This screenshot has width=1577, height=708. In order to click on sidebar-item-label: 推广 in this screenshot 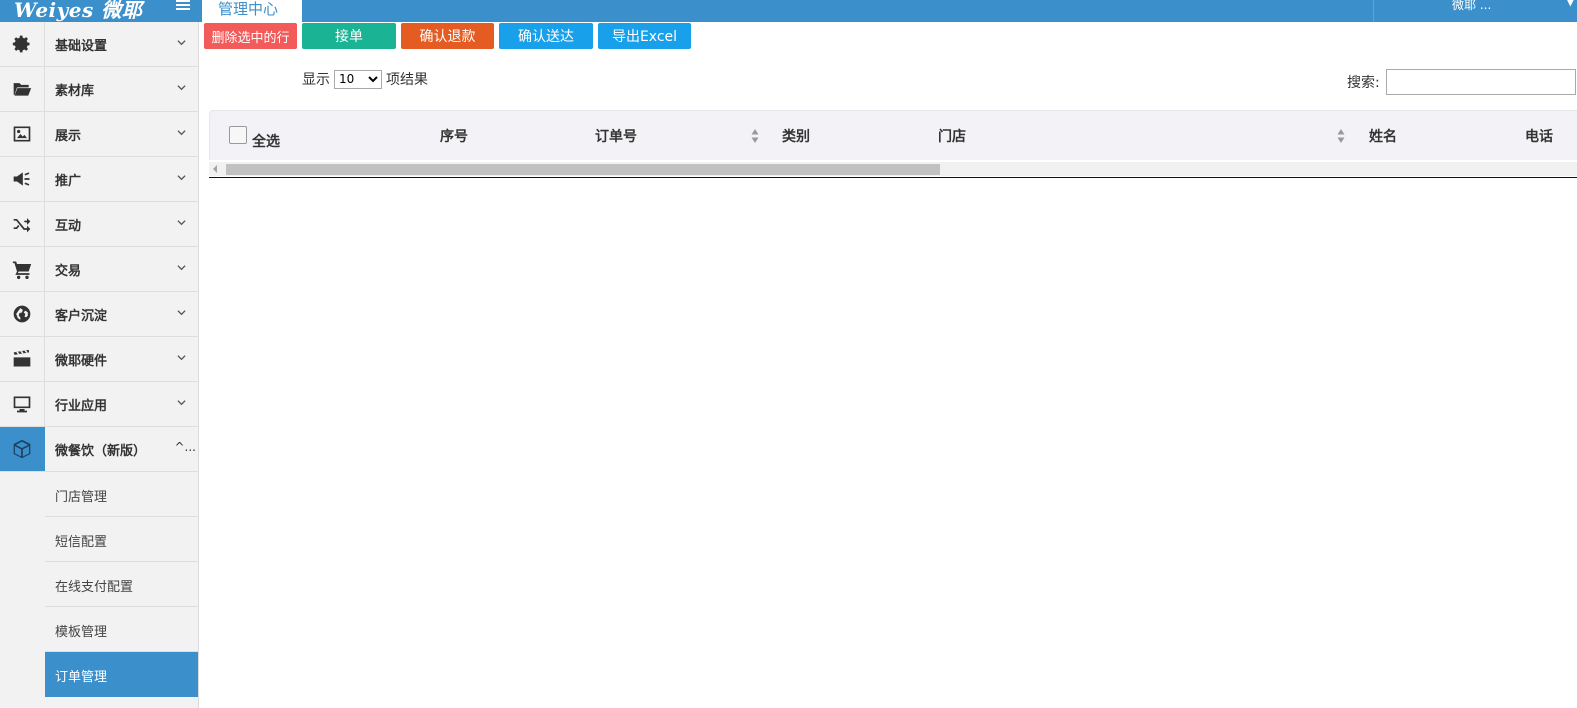, I will do `click(68, 181)`.